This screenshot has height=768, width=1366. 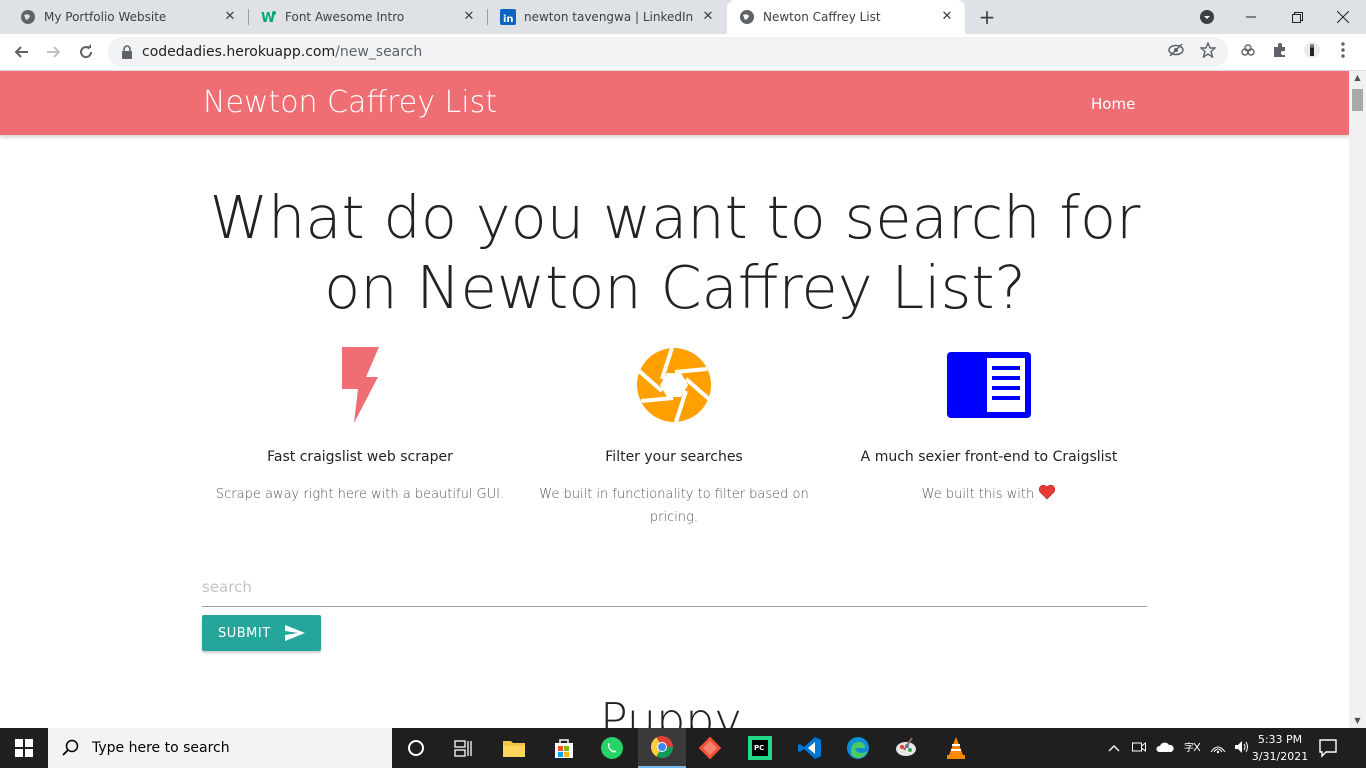 What do you see at coordinates (345, 17) in the screenshot?
I see `tab-label: Font Awesome Intro` at bounding box center [345, 17].